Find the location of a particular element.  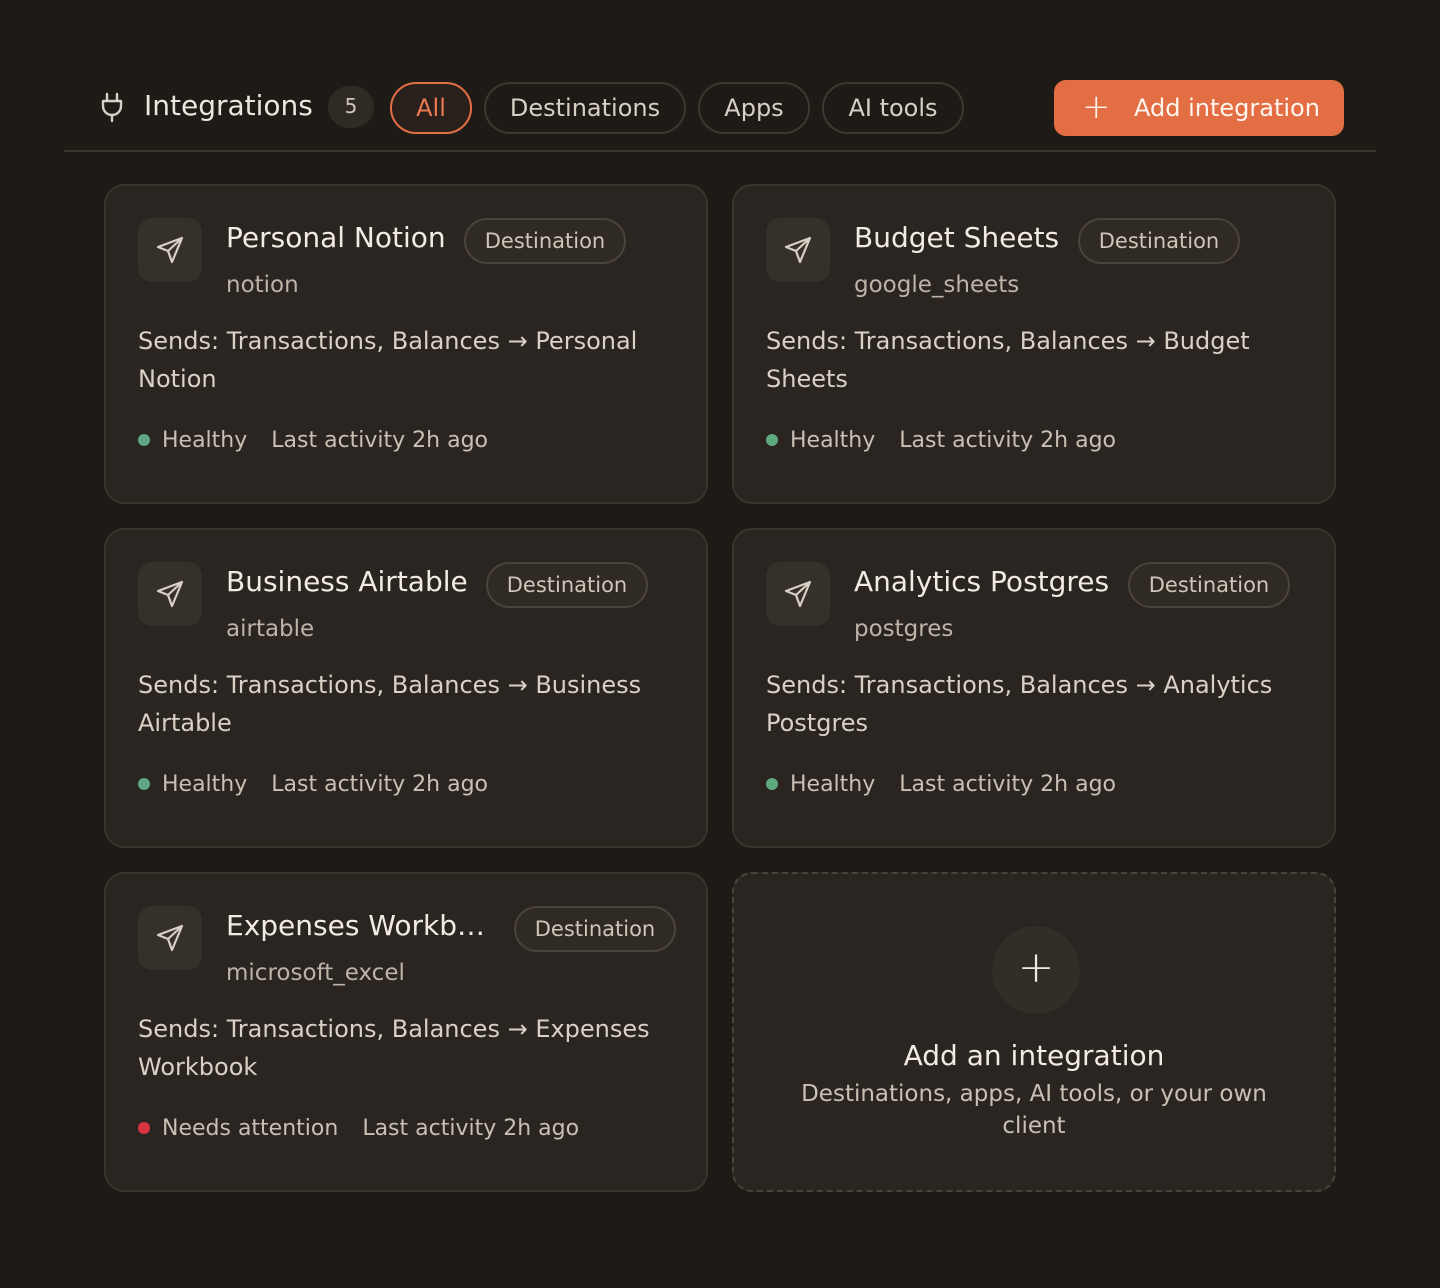

status-text: Needs attention is located at coordinates (250, 1128).